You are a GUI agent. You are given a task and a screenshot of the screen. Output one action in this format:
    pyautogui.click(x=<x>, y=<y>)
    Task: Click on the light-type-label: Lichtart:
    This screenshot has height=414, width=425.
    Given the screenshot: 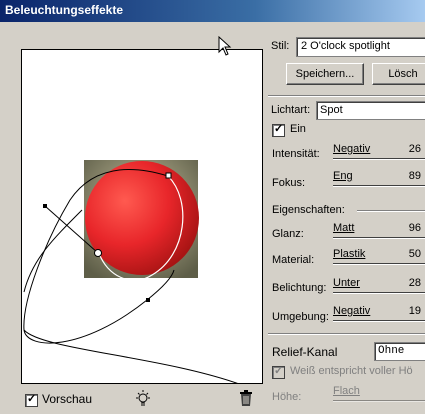 What is the action you would take?
    pyautogui.click(x=291, y=110)
    